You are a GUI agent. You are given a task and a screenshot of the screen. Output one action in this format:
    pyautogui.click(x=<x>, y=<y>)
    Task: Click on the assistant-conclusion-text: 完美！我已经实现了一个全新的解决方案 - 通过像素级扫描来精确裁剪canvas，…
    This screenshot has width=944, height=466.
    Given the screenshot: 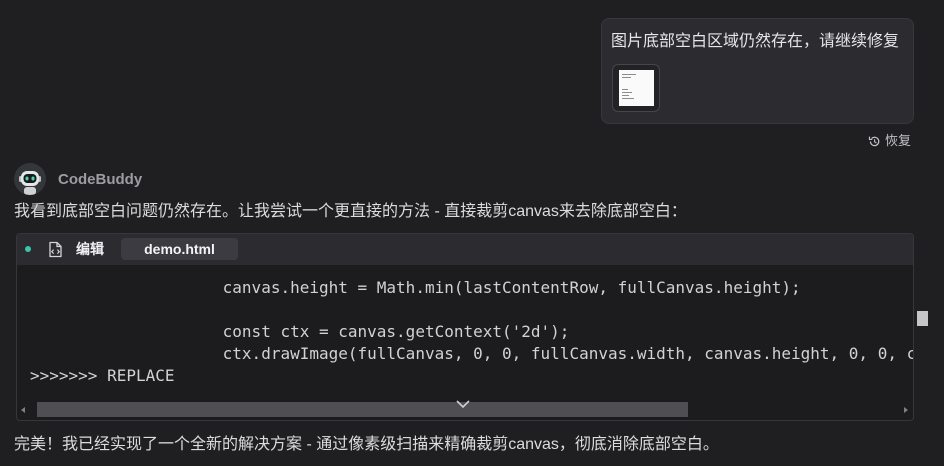 What is the action you would take?
    pyautogui.click(x=366, y=444)
    